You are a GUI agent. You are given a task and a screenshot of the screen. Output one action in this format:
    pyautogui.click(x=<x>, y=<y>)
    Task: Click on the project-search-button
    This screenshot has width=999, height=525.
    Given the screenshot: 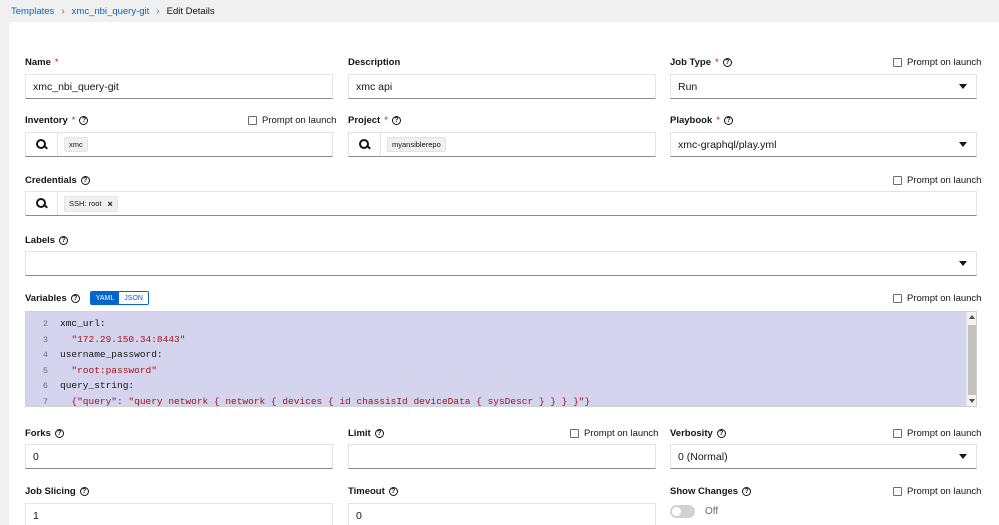 What is the action you would take?
    pyautogui.click(x=365, y=144)
    